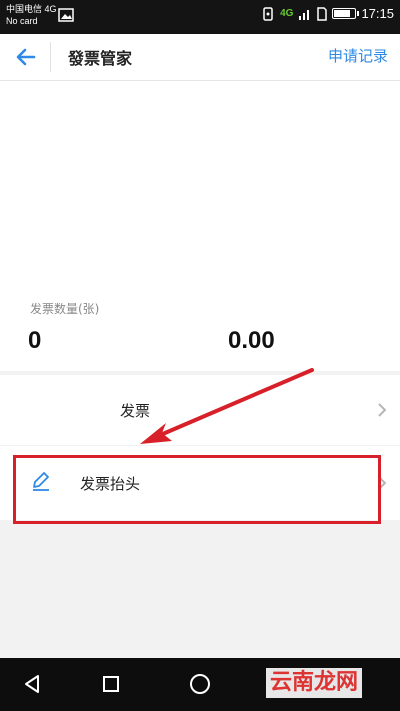  Describe the element at coordinates (287, 13) in the screenshot. I see `network-type: 4G` at that location.